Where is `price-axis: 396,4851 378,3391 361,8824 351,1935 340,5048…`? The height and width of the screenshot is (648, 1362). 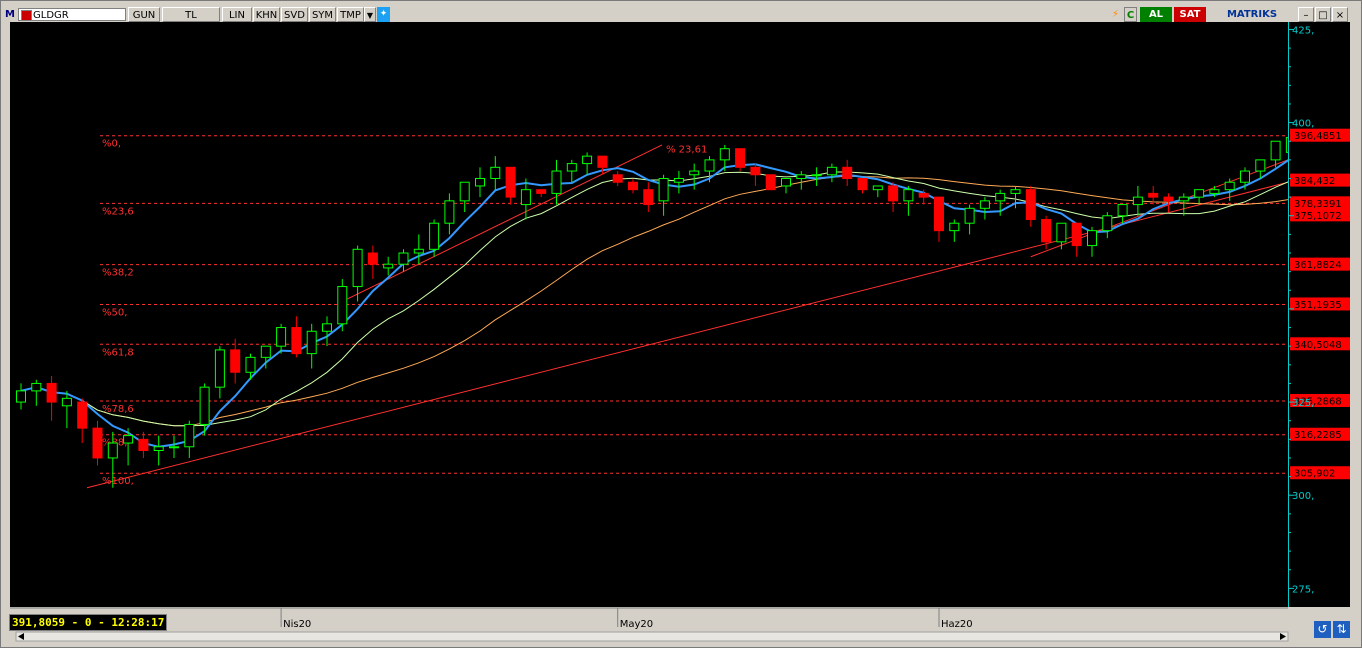 price-axis: 396,4851 378,3391 361,8824 351,1935 340,5048… is located at coordinates (1319, 314).